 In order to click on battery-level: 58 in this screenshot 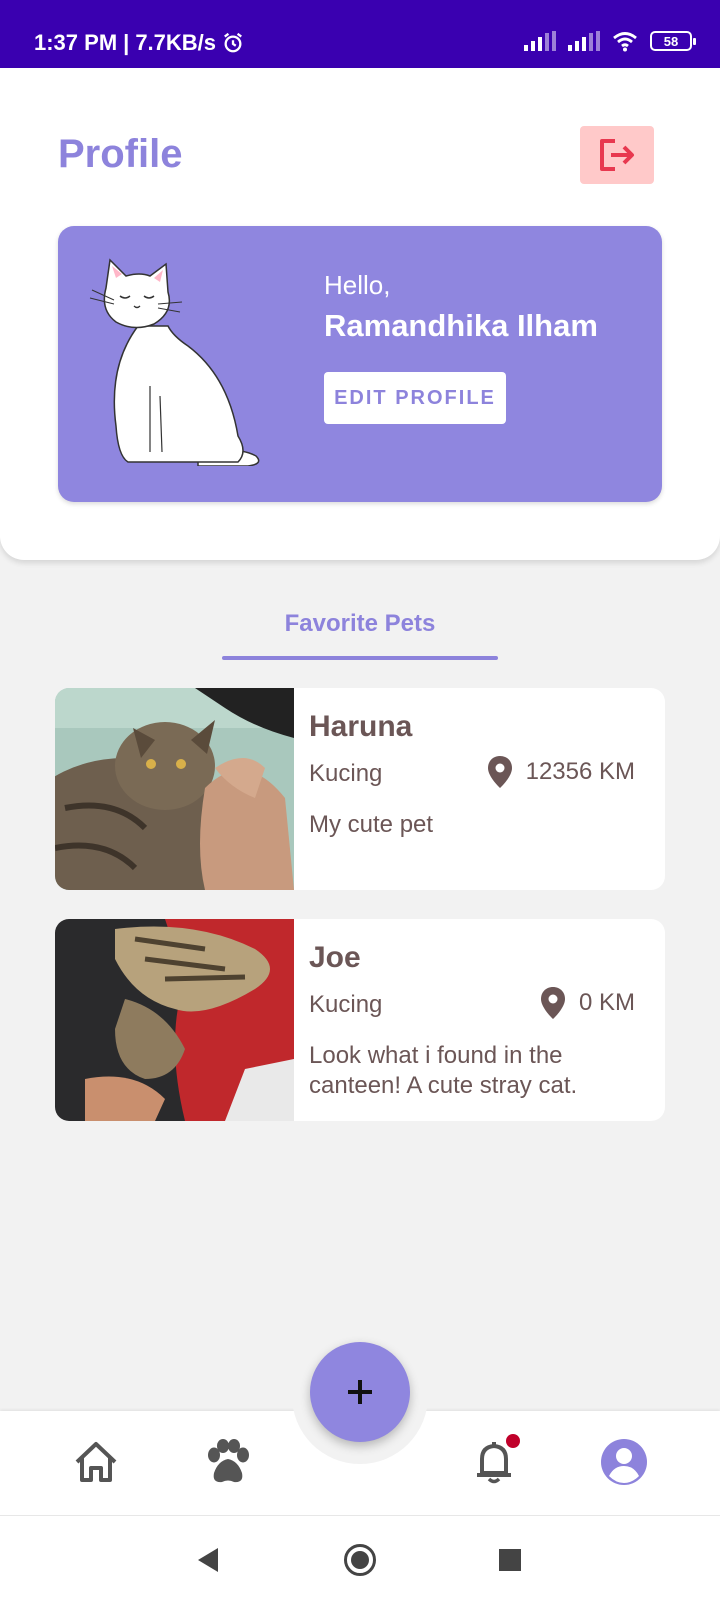, I will do `click(671, 41)`.